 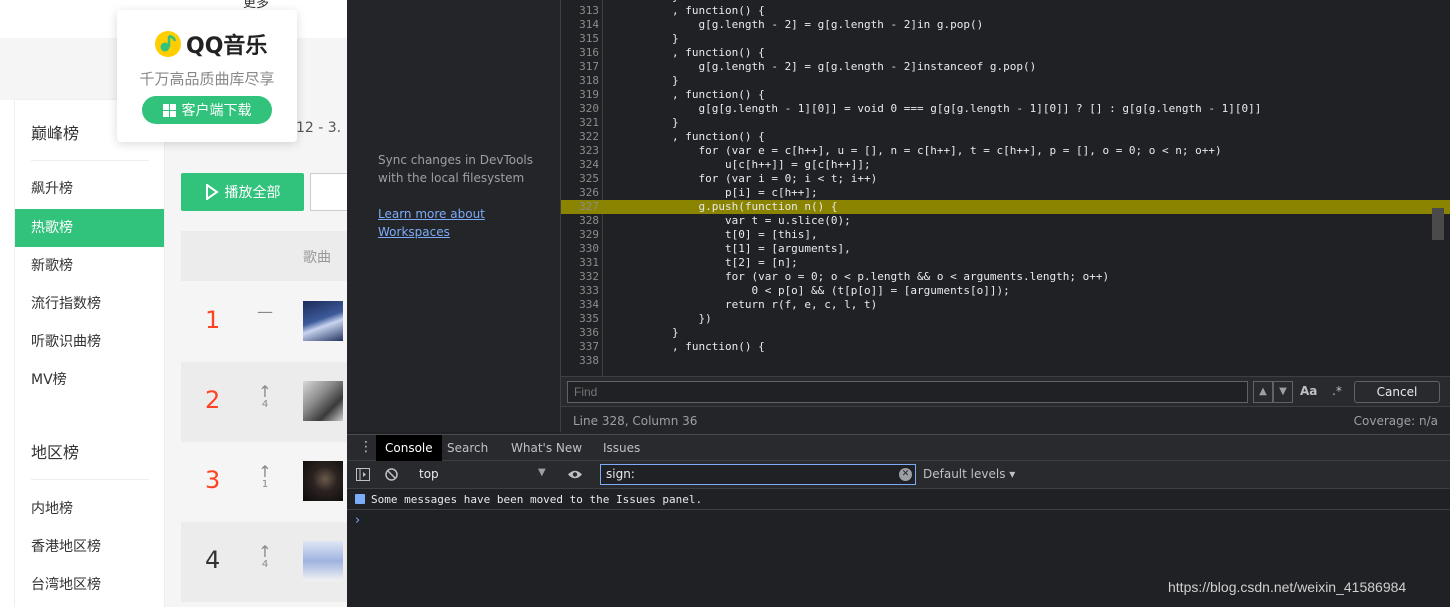 I want to click on table-row: 1 —, so click(x=264, y=322).